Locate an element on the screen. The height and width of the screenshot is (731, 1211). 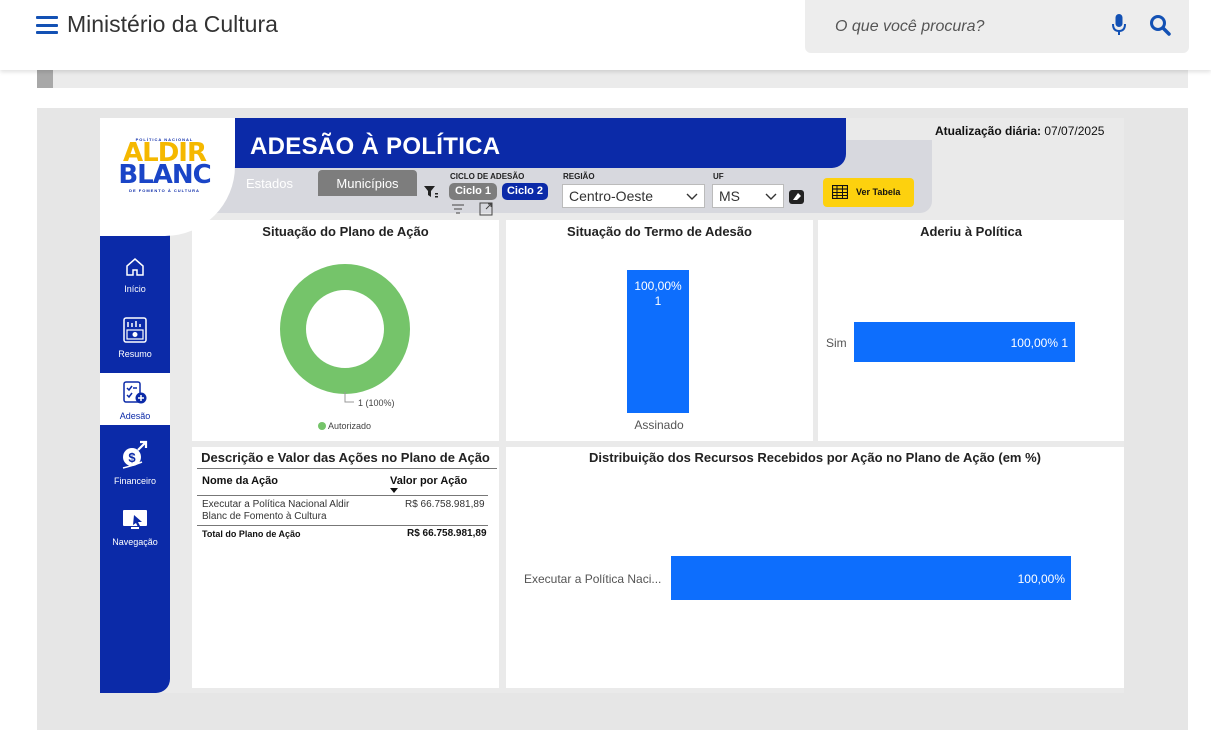
logo-bottom-text: DE FOMENTO À CULTURA is located at coordinates (164, 190).